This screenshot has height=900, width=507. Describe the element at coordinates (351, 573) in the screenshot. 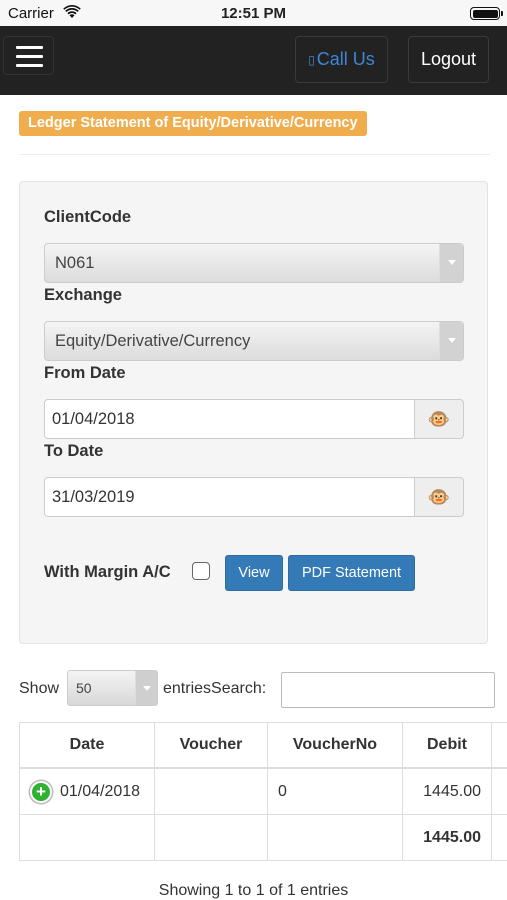

I see `pdf-statement-button: PDF Statement` at that location.